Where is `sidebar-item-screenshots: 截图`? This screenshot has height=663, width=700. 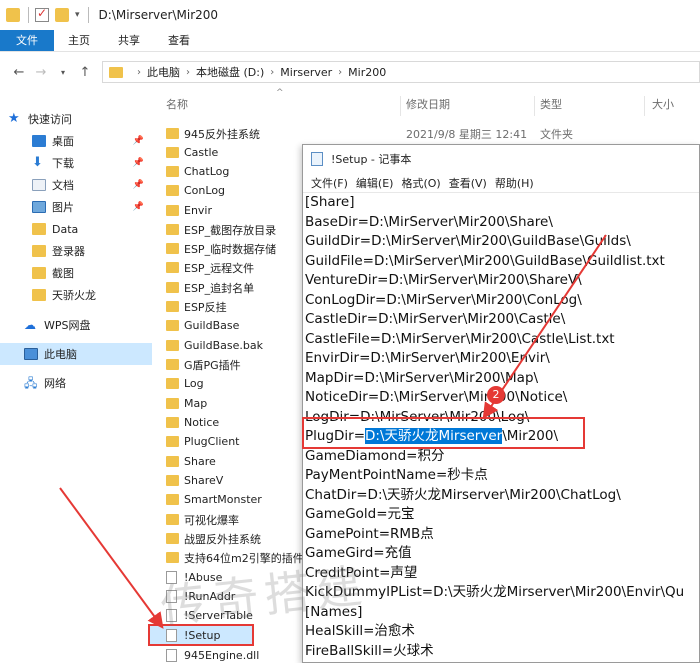
sidebar-item-screenshots: 截图 is located at coordinates (76, 273).